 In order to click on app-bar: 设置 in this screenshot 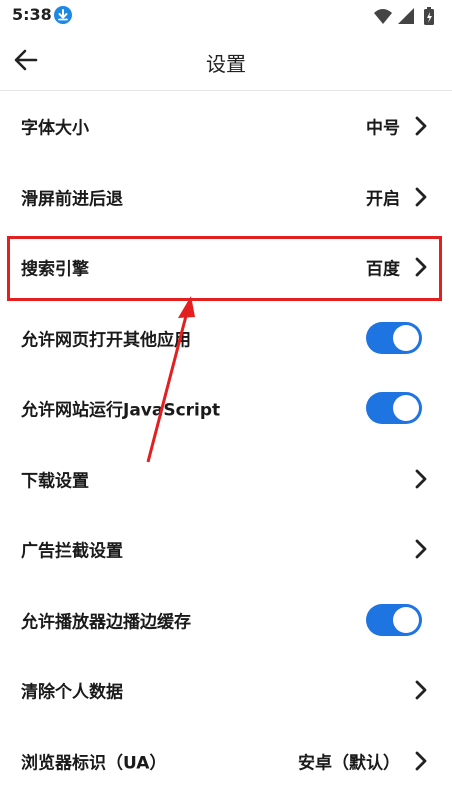, I will do `click(226, 61)`.